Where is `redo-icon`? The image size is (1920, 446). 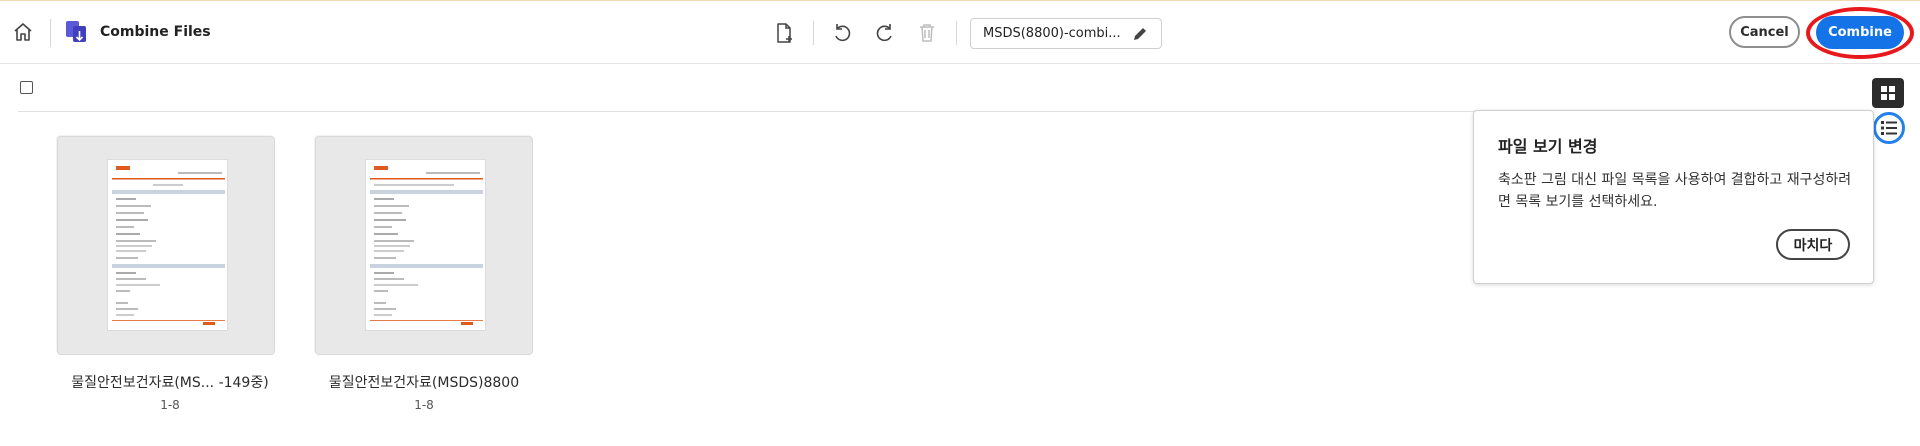 redo-icon is located at coordinates (885, 33).